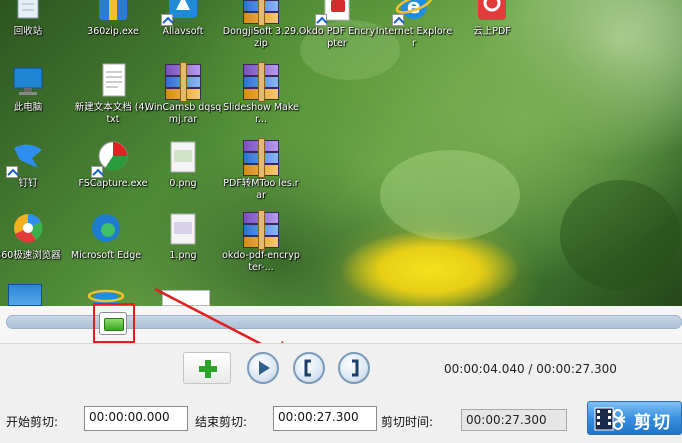 This screenshot has width=682, height=443. I want to click on cut-duration-label: 剪切时间:, so click(407, 422).